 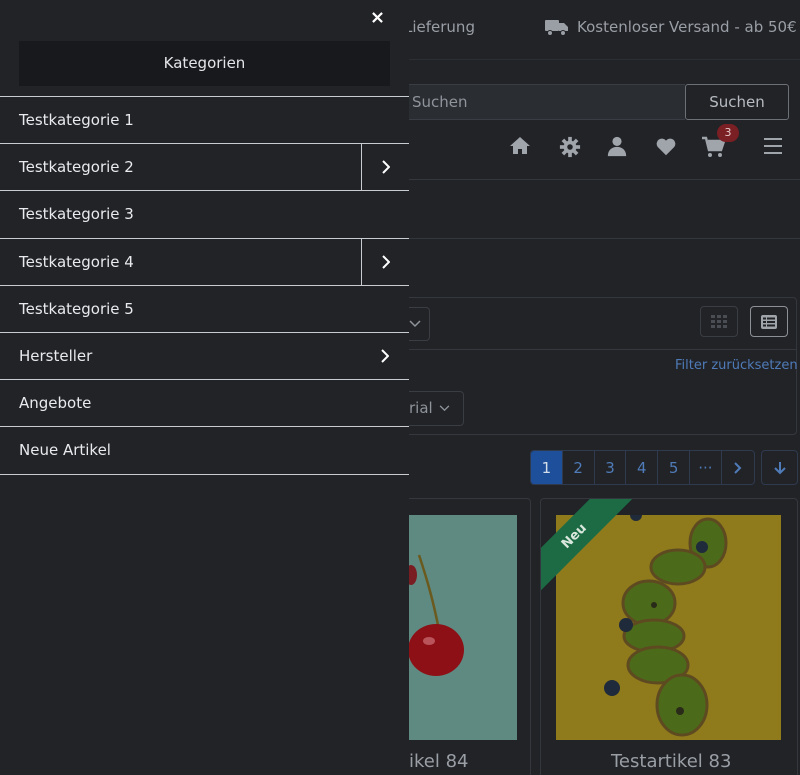 What do you see at coordinates (204, 215) in the screenshot?
I see `menu-item-testkategorie-3: Testkategorie 3` at bounding box center [204, 215].